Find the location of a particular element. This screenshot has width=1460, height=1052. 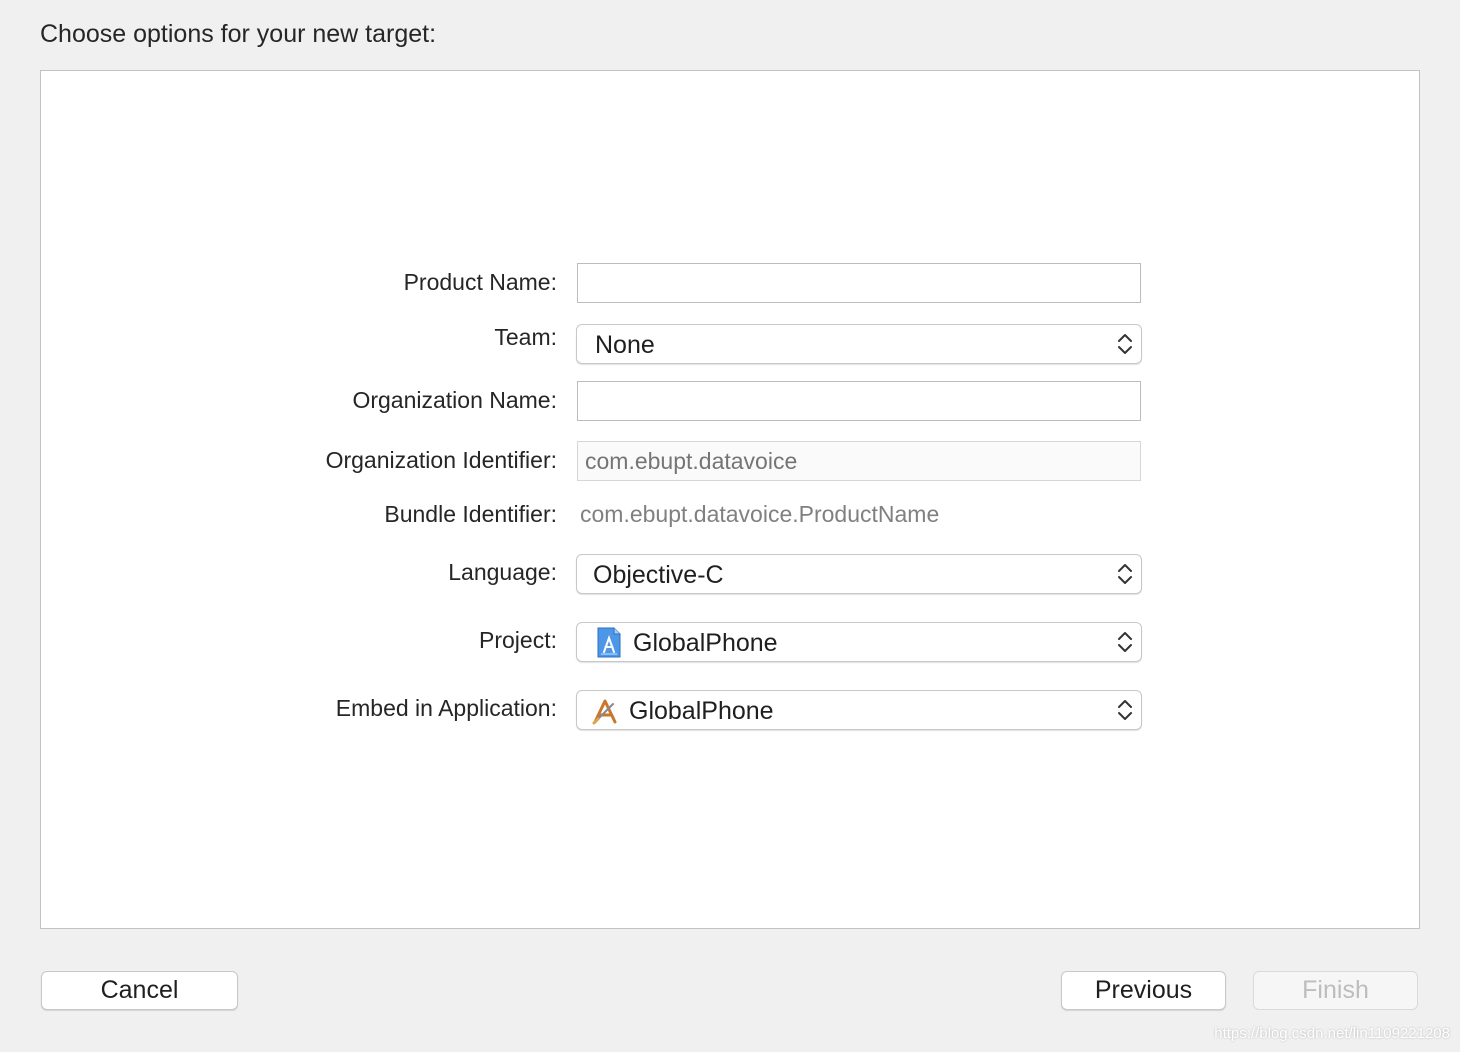

project-label: Project: is located at coordinates (518, 640).